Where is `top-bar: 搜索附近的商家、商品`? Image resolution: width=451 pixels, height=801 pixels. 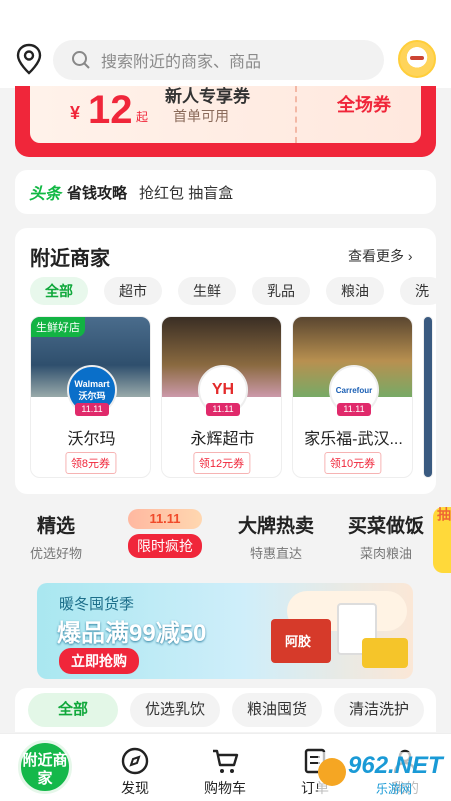 top-bar: 搜索附近的商家、商品 is located at coordinates (225, 44).